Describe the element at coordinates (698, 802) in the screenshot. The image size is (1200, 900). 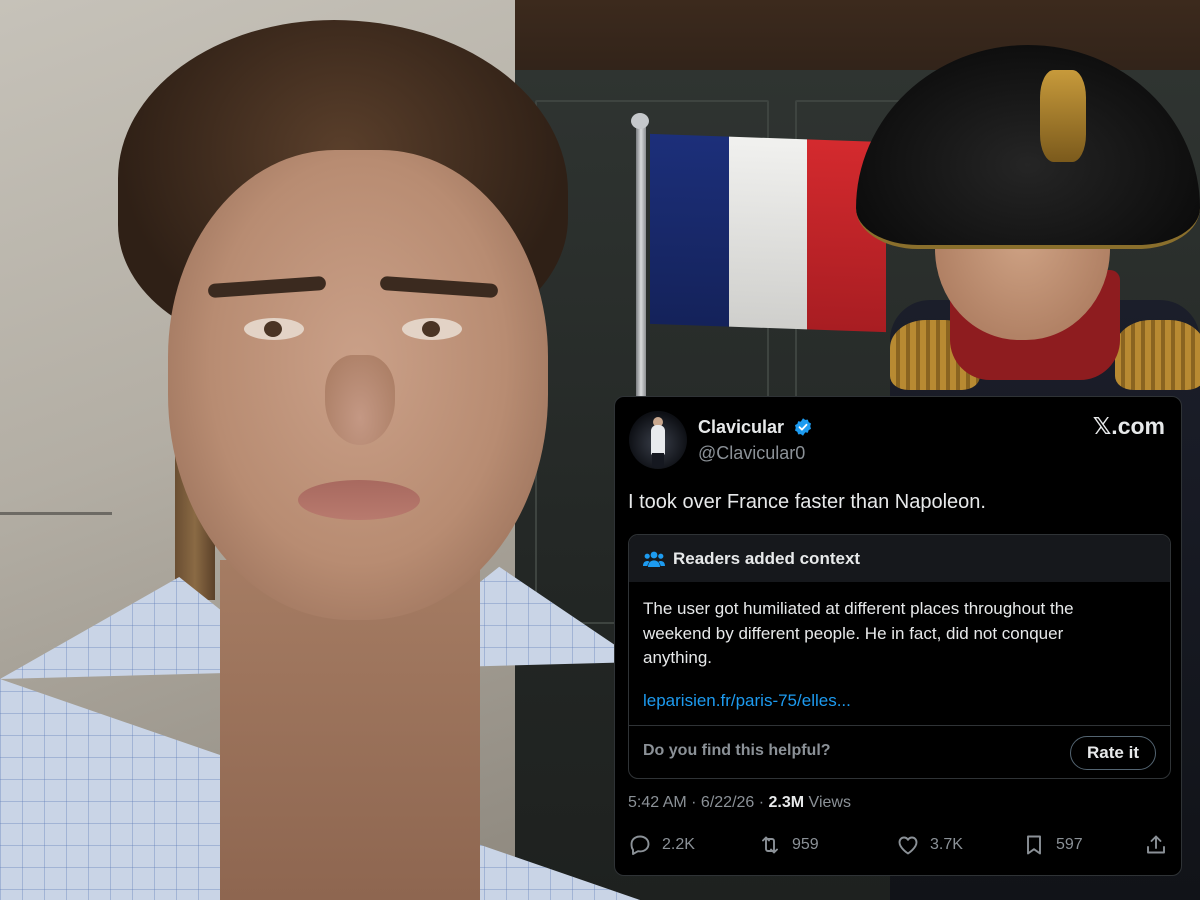
I see `post-timestamp: 5:42 AM · 6/22/26 ·` at that location.